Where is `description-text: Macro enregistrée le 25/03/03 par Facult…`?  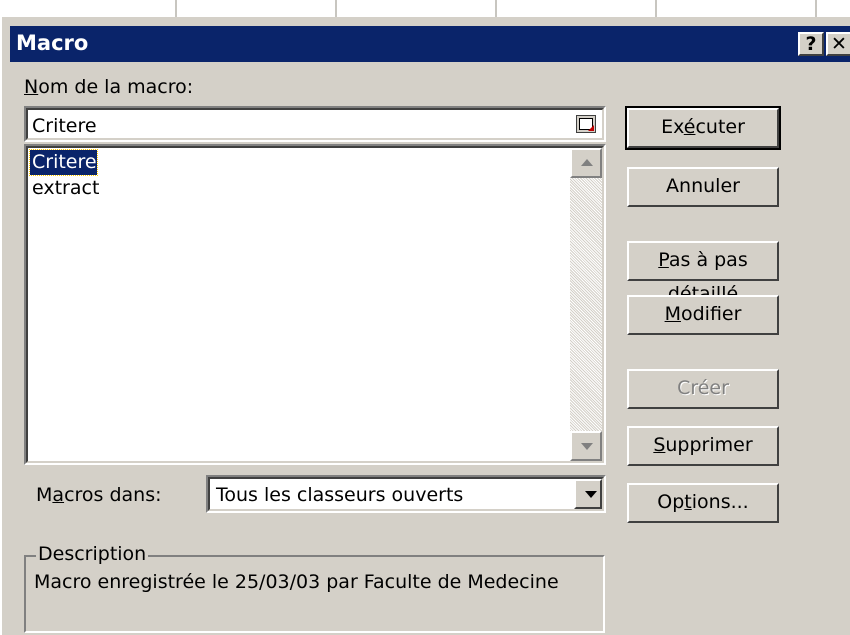
description-text: Macro enregistrée le 25/03/03 par Facult… is located at coordinates (296, 582).